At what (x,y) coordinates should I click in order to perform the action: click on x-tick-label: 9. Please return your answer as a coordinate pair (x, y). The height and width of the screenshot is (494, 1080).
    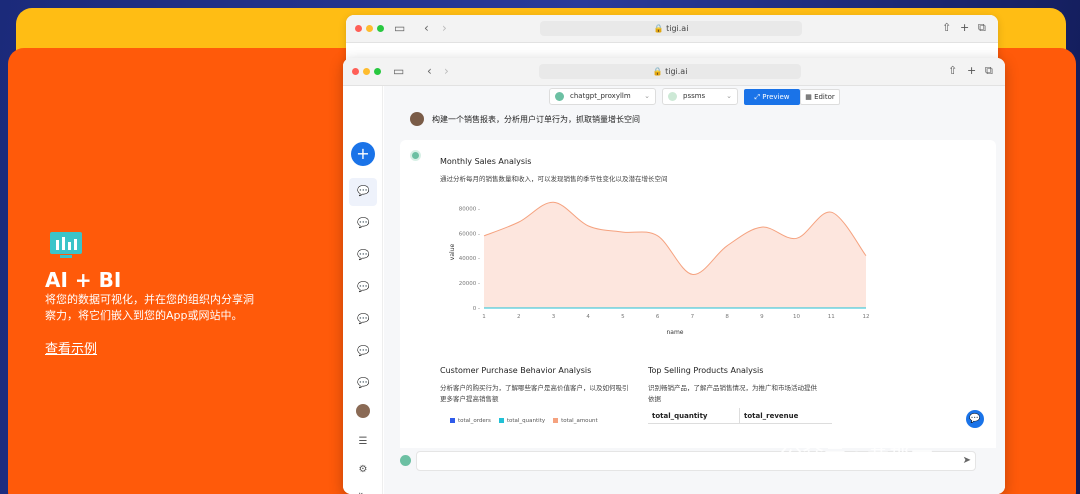
    Looking at the image, I should click on (762, 317).